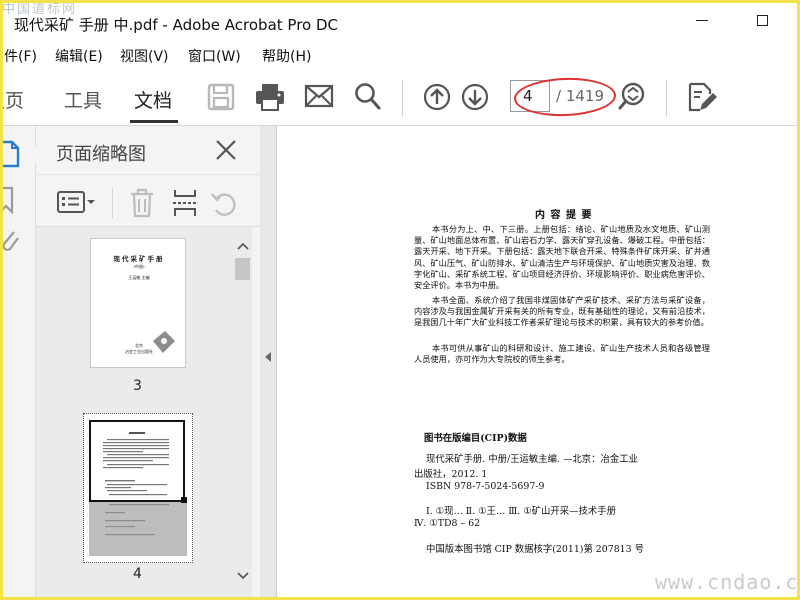  Describe the element at coordinates (437, 97) in the screenshot. I see `previous-page-icon` at that location.